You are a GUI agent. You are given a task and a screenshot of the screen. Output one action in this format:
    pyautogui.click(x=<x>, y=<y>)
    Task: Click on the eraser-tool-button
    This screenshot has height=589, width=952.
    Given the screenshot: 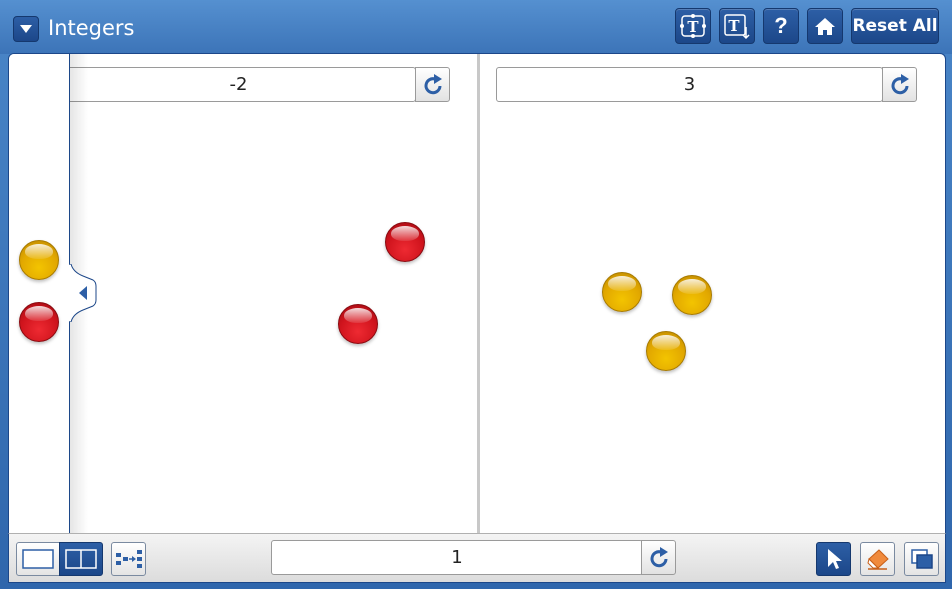 What is the action you would take?
    pyautogui.click(x=877, y=559)
    